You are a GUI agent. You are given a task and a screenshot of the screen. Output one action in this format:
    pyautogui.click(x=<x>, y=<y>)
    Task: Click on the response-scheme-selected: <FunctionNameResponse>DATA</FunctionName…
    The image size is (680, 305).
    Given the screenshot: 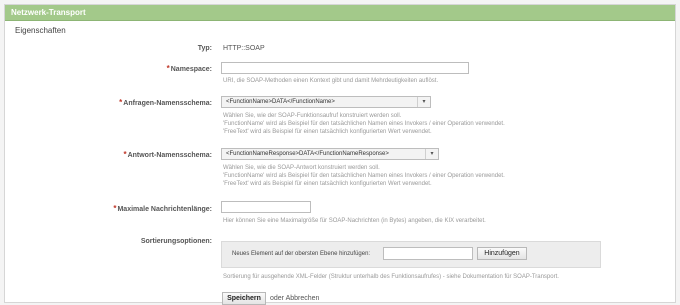 What is the action you would take?
    pyautogui.click(x=307, y=154)
    